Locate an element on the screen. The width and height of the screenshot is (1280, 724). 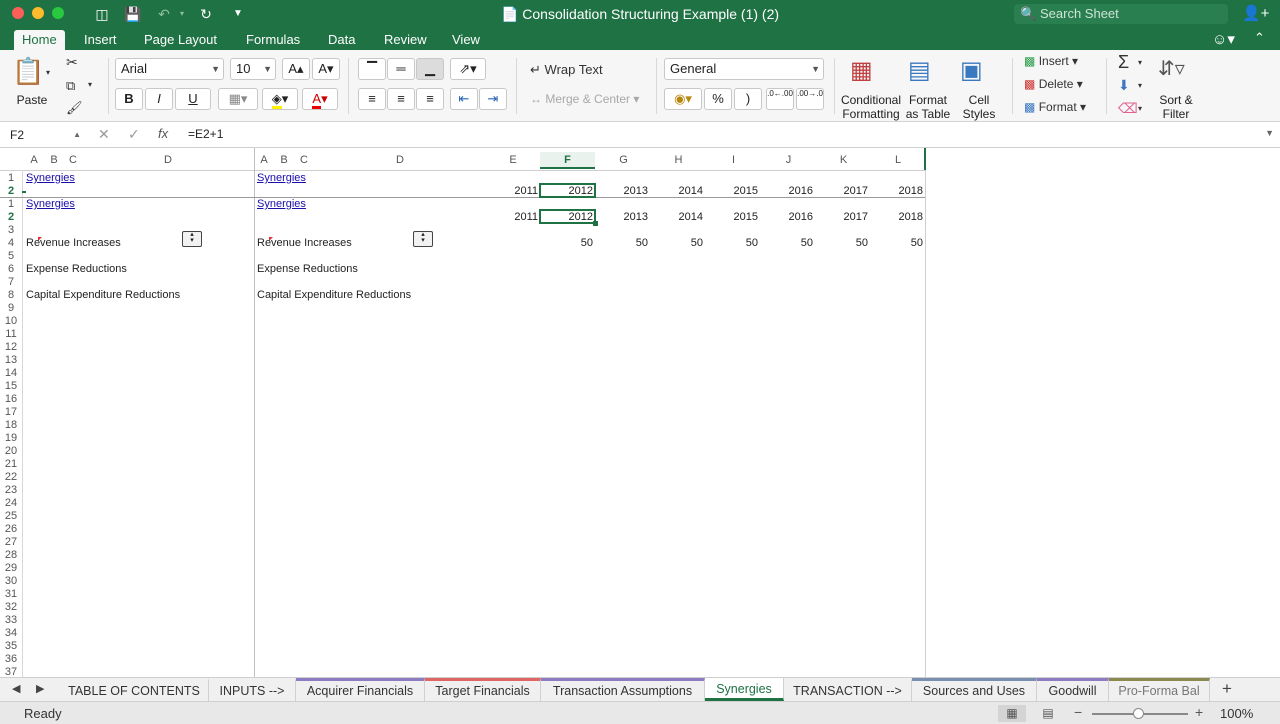
revenue-label: Revenue Increases is located at coordinates (304, 243).